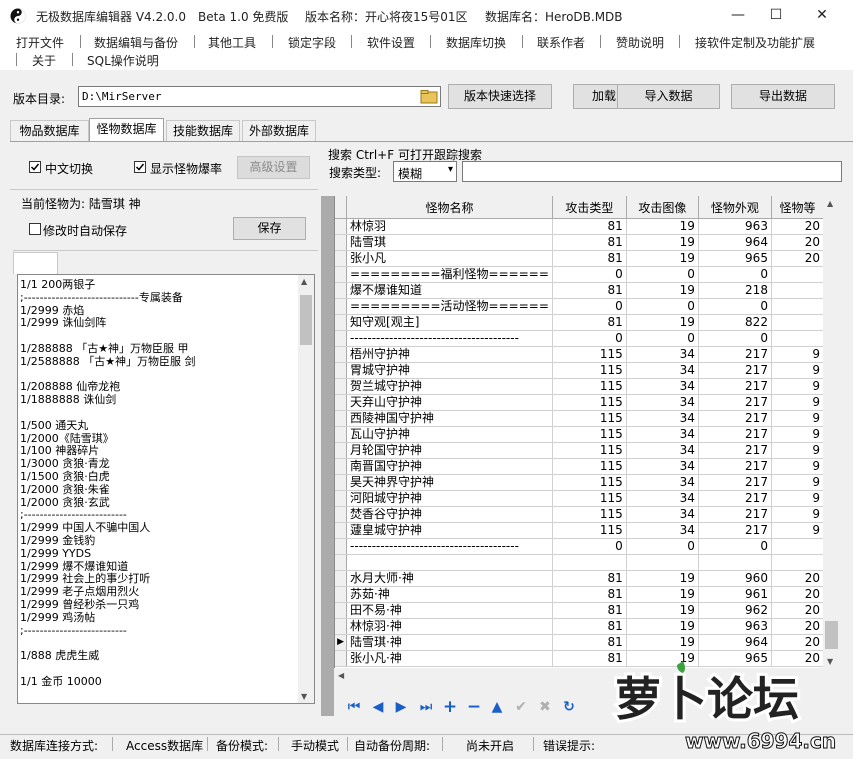 This screenshot has width=853, height=759. What do you see at coordinates (203, 130) in the screenshot?
I see `tab-skills: 技能数据库` at bounding box center [203, 130].